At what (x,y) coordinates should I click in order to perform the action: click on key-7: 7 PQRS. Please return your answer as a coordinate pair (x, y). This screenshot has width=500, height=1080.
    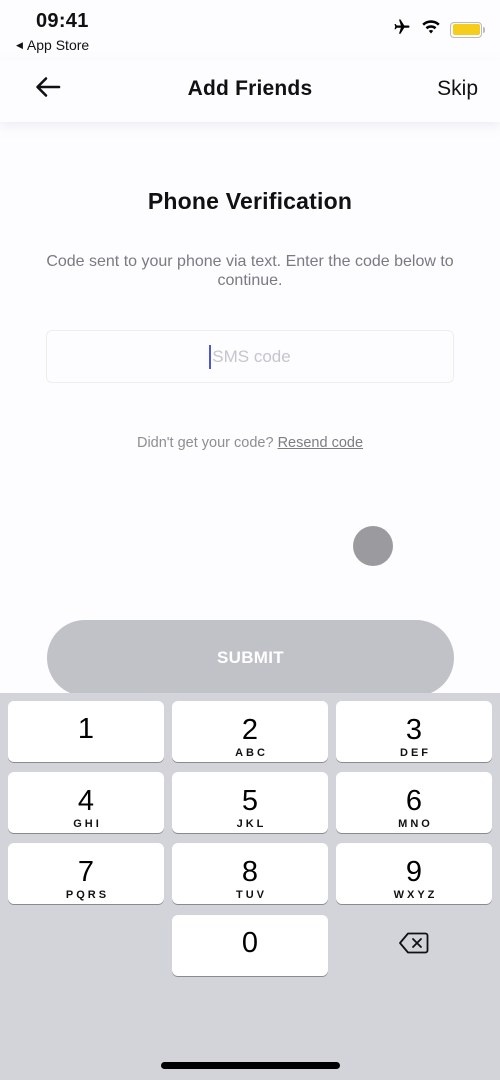
    Looking at the image, I should click on (86, 873).